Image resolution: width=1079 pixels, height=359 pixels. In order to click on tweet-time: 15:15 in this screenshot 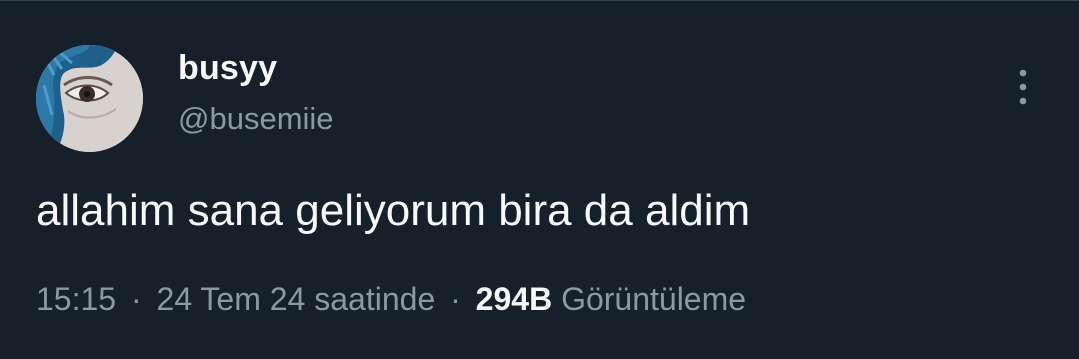, I will do `click(76, 299)`.